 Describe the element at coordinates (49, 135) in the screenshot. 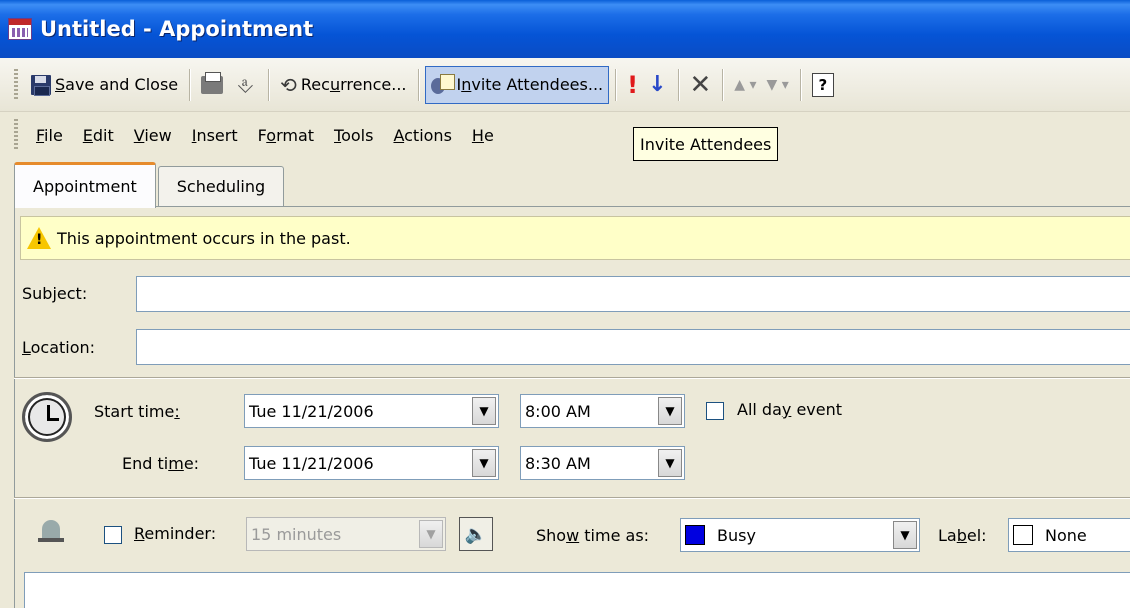

I see `menu-file: File` at that location.